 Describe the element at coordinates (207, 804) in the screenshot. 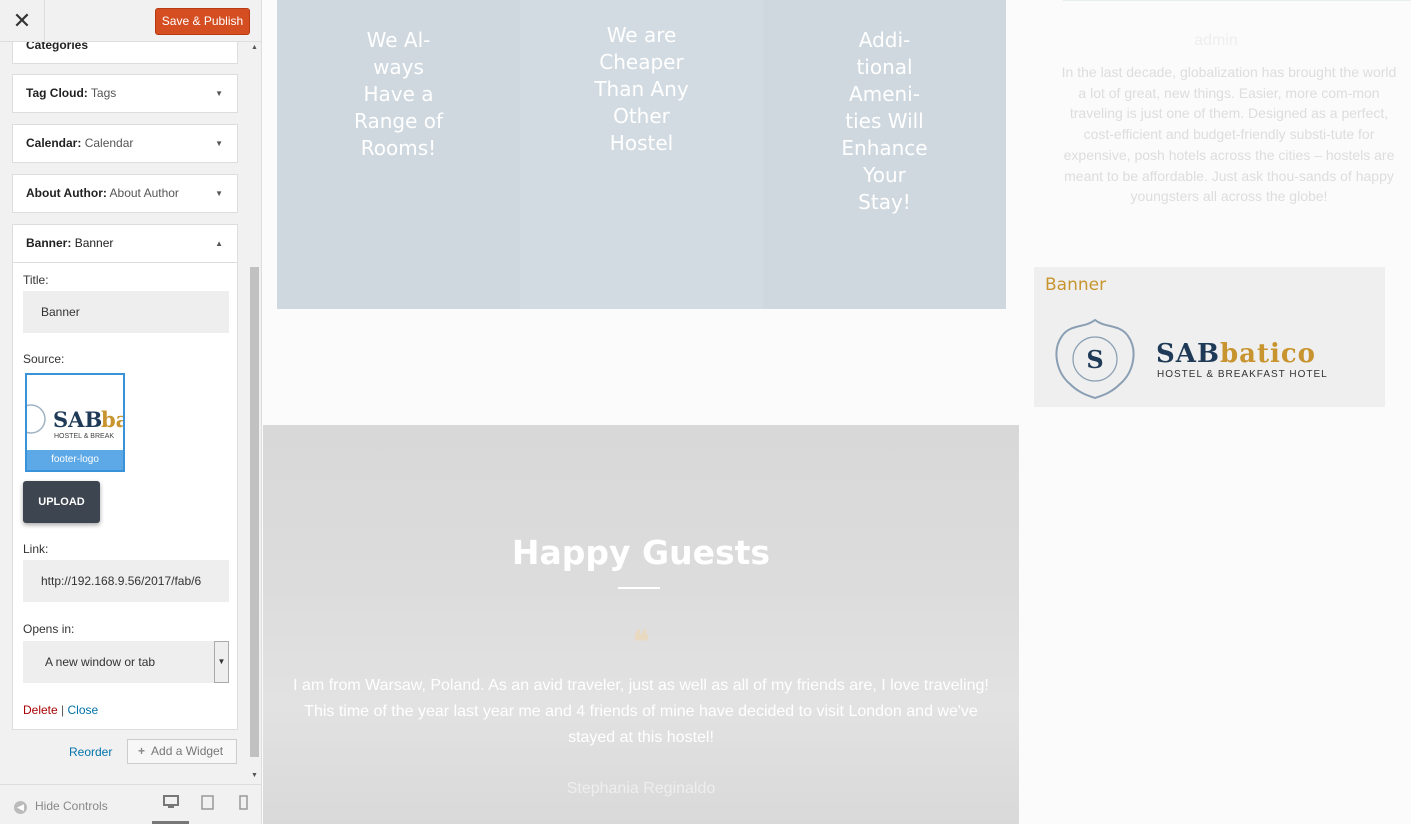

I see `tablet-preview-icon` at that location.